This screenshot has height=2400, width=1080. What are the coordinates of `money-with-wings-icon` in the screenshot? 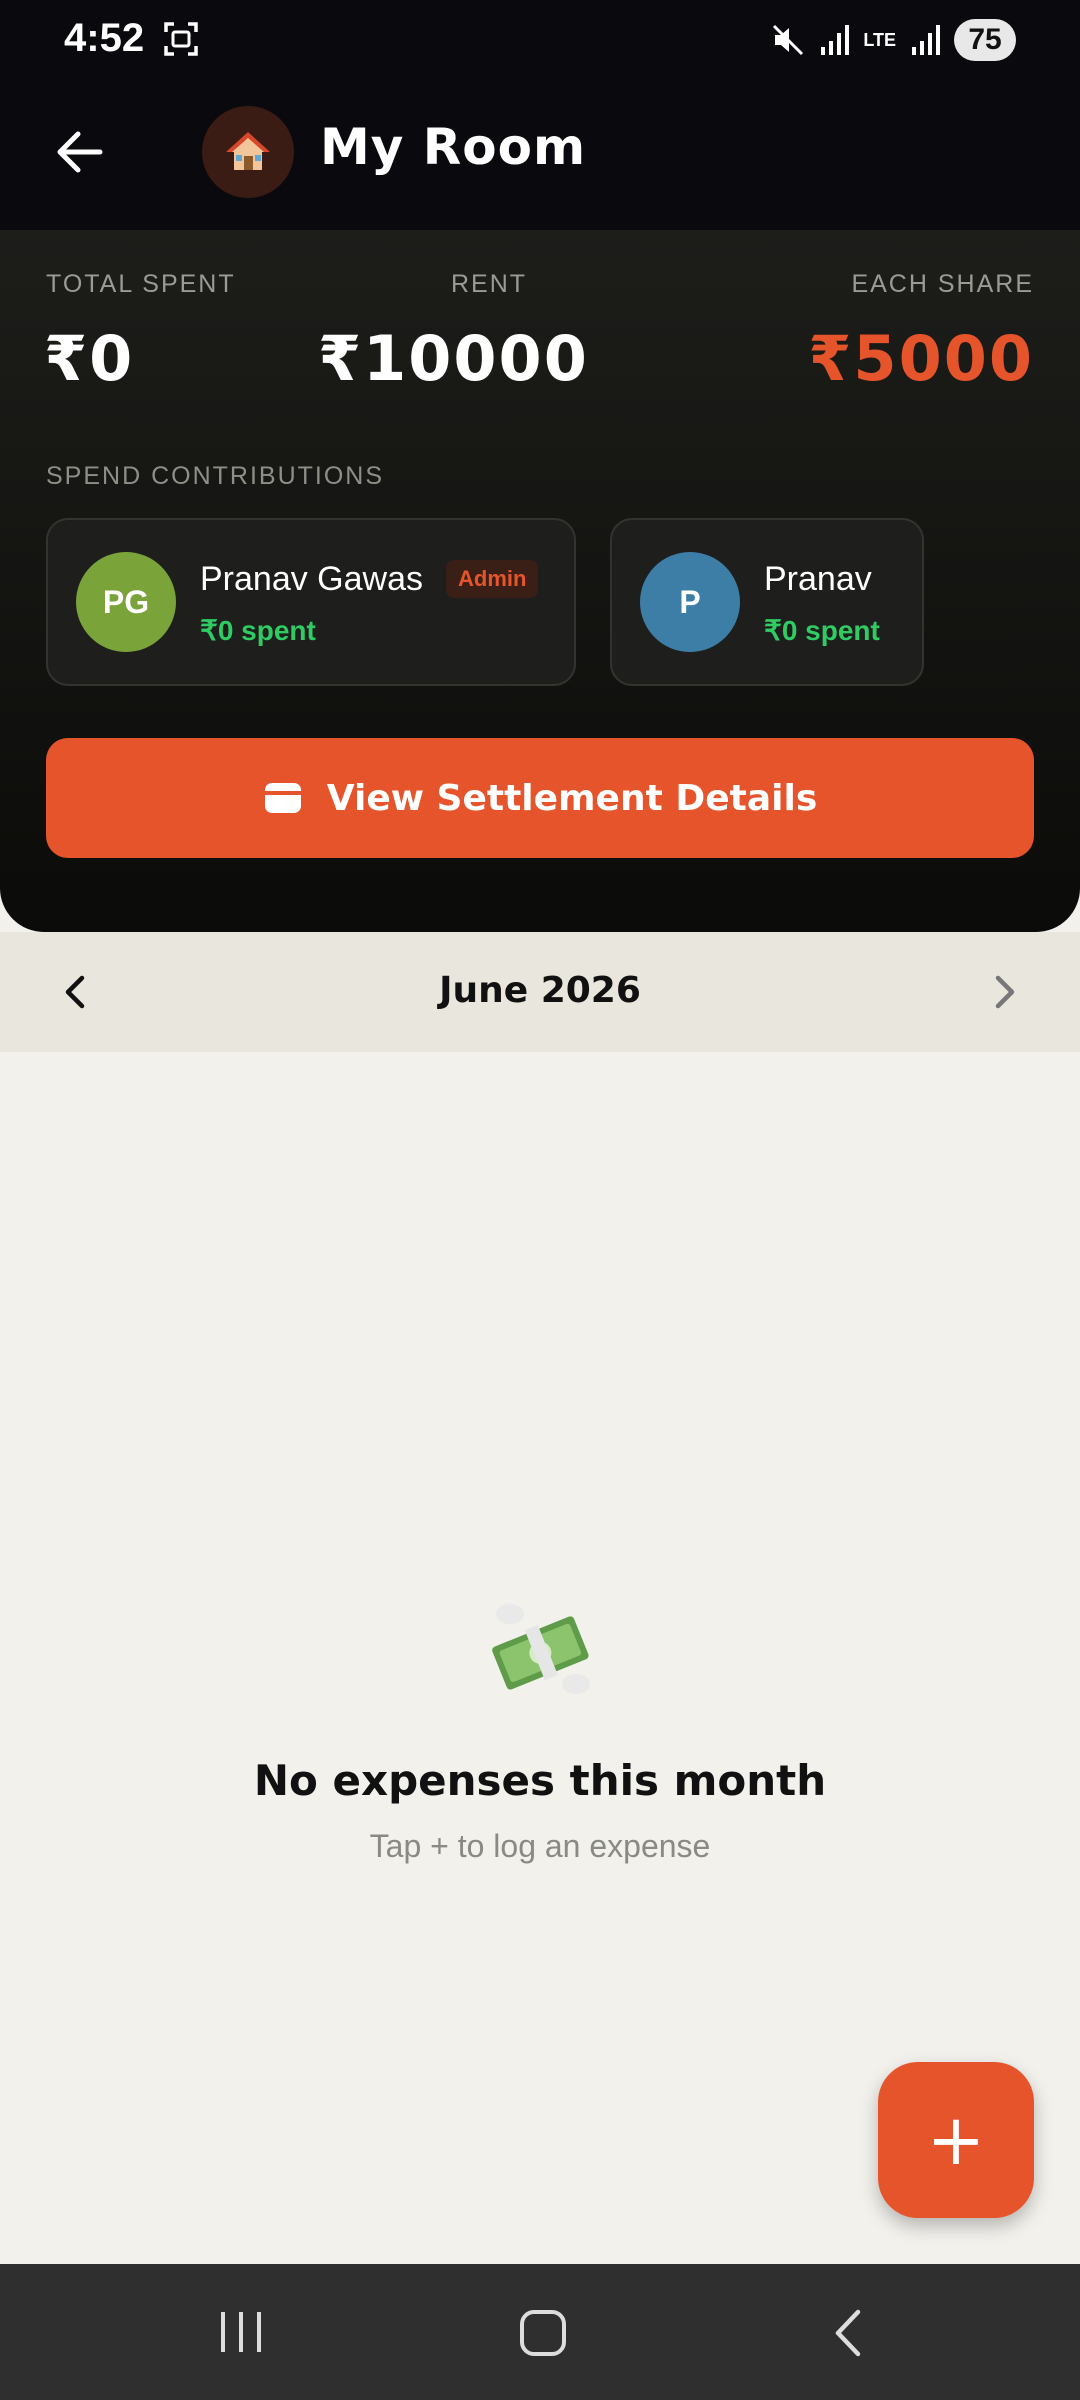 It's located at (541, 1649).